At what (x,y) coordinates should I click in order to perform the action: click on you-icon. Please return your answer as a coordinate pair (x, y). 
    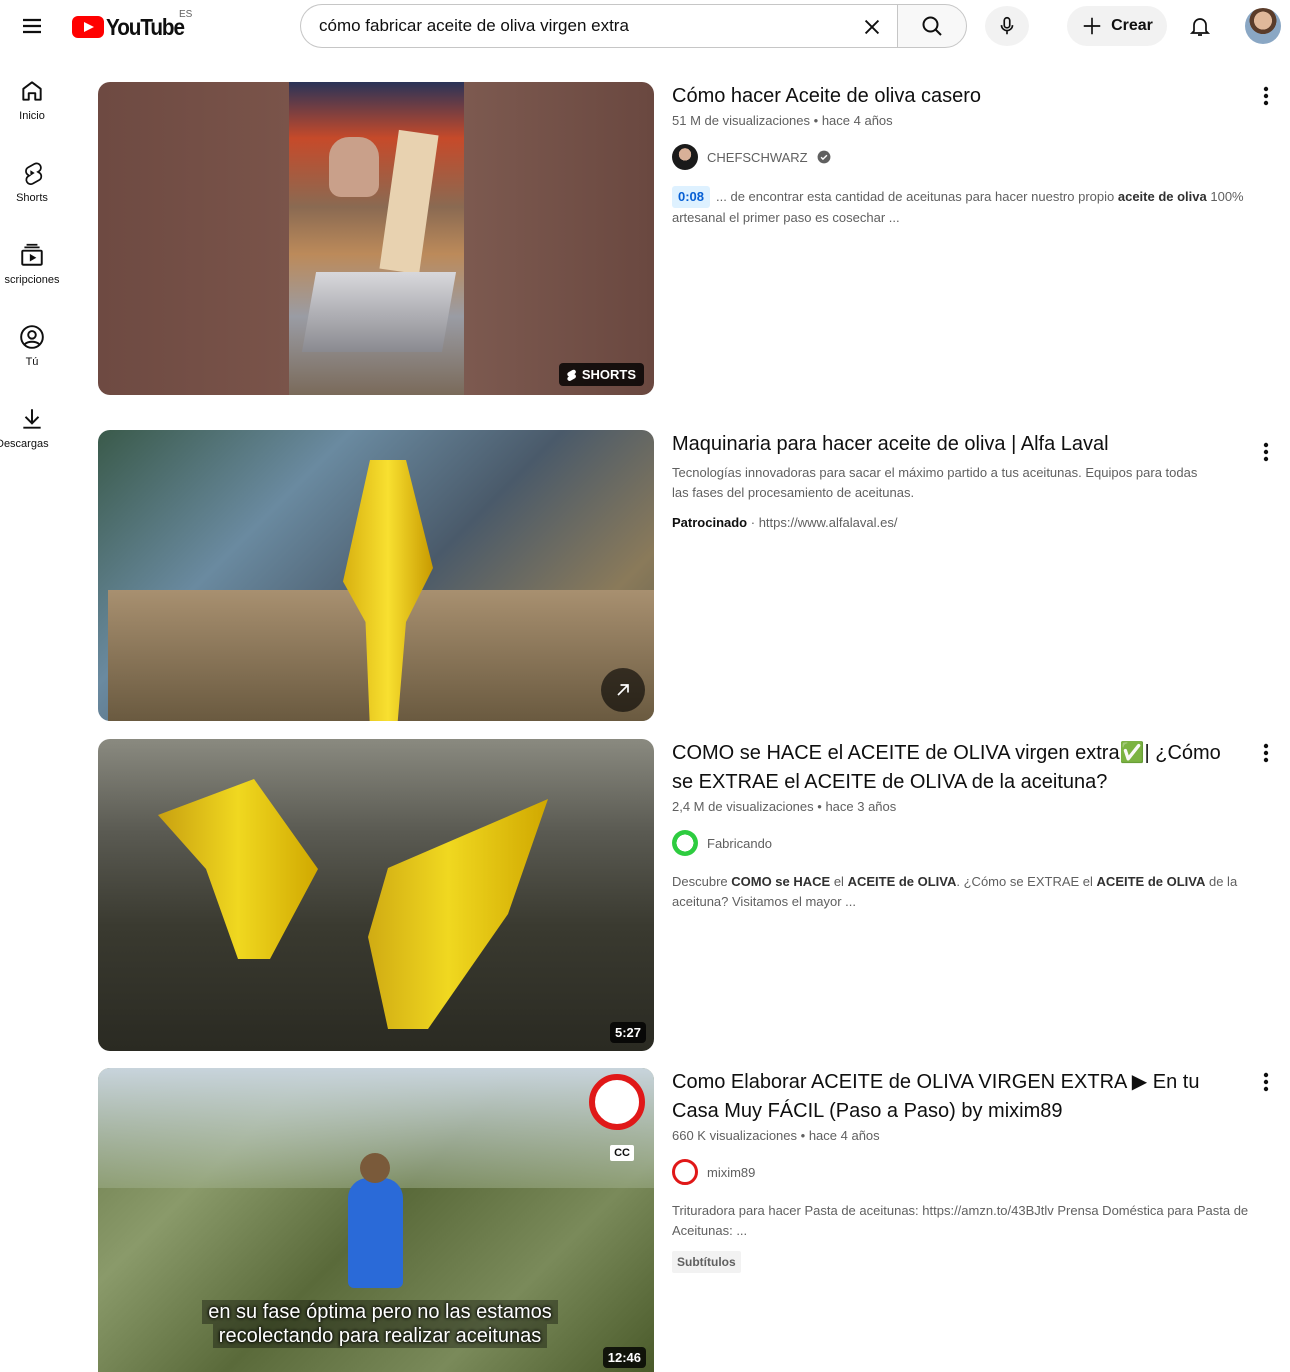
    Looking at the image, I should click on (32, 337).